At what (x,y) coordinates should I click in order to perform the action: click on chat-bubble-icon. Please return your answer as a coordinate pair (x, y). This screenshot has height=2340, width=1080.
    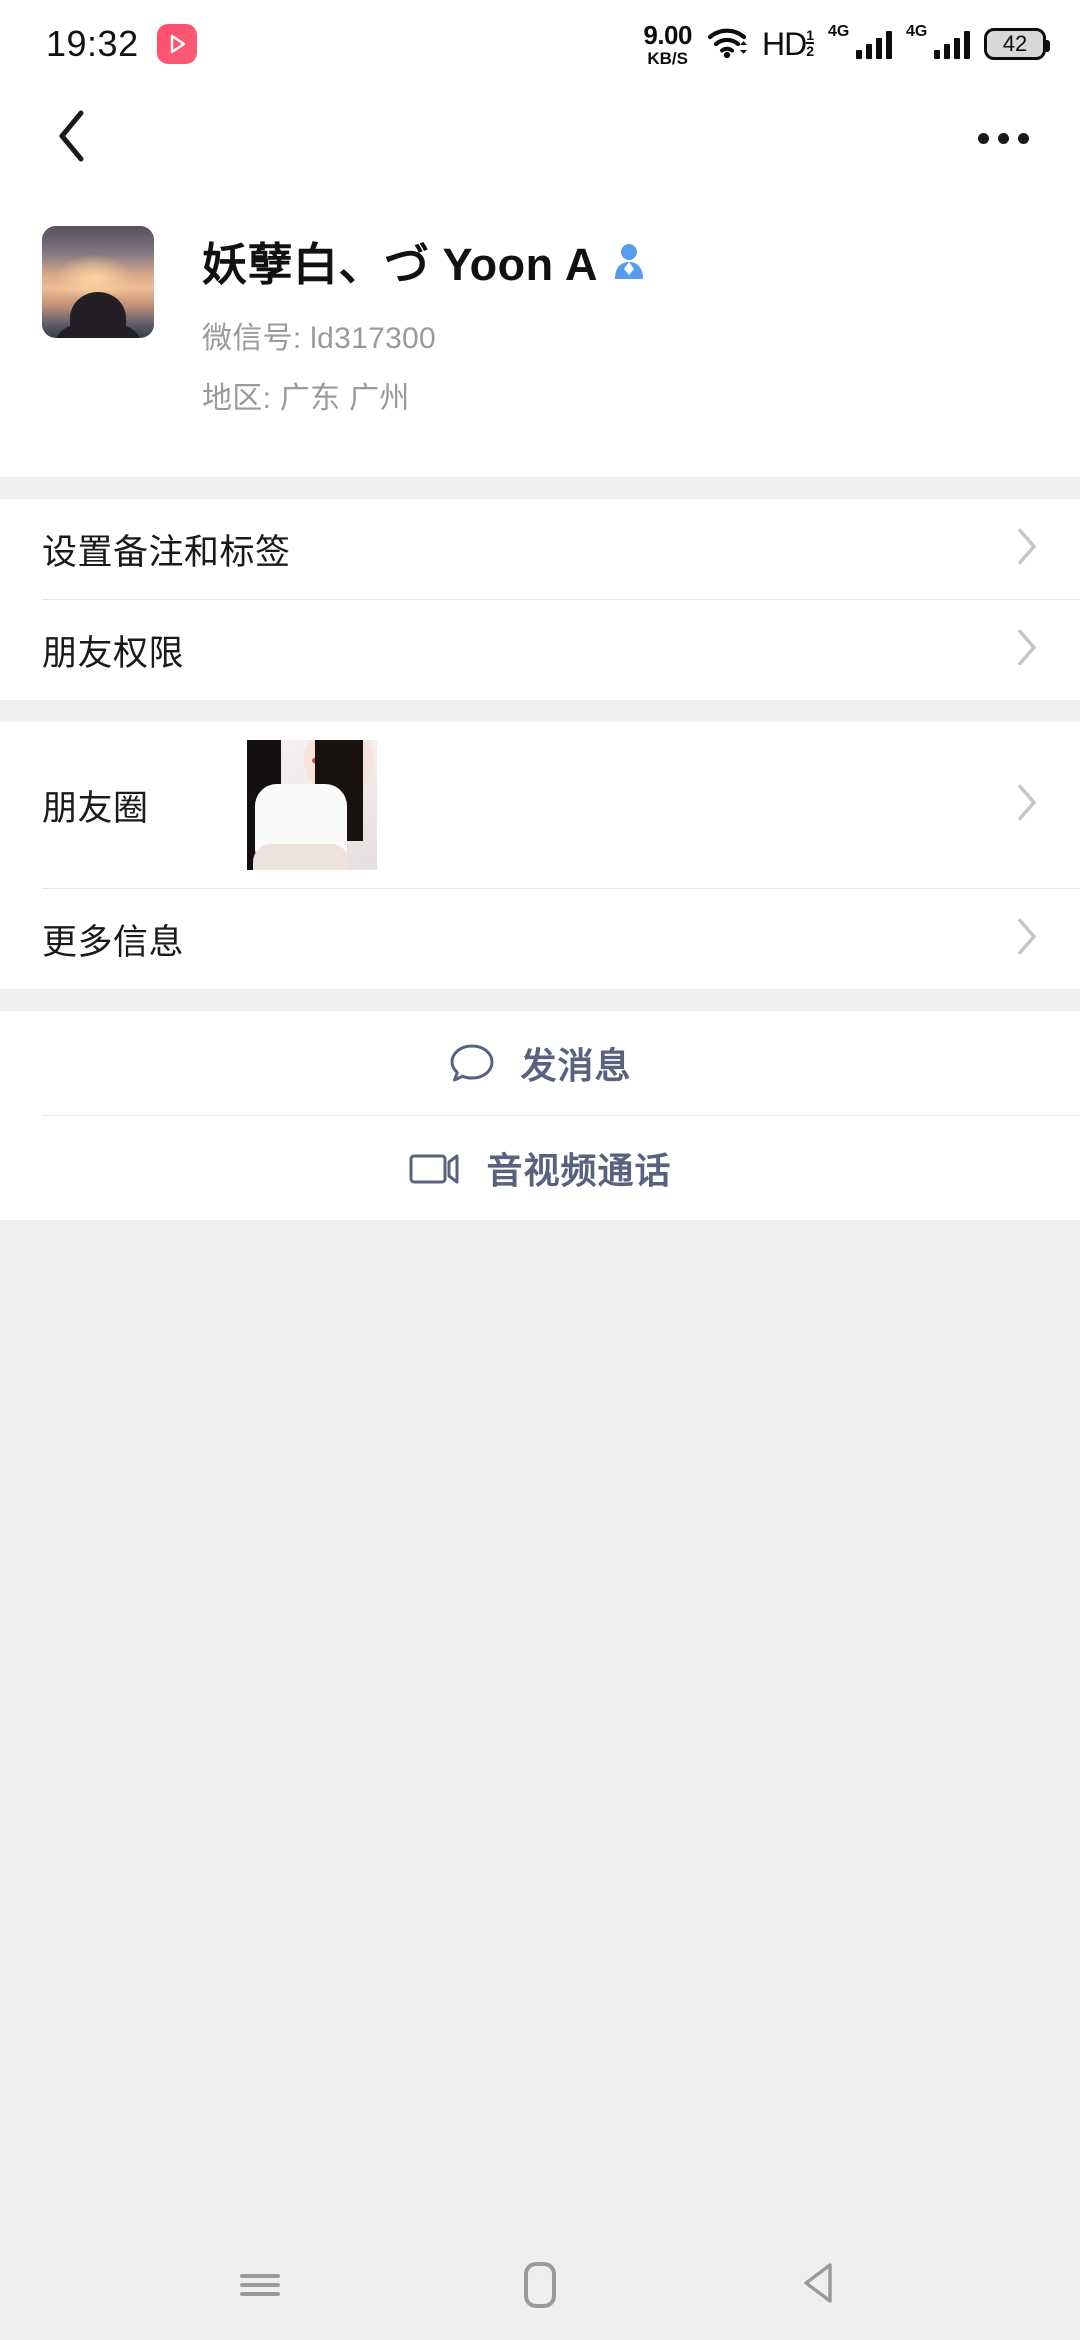
    Looking at the image, I should click on (472, 1063).